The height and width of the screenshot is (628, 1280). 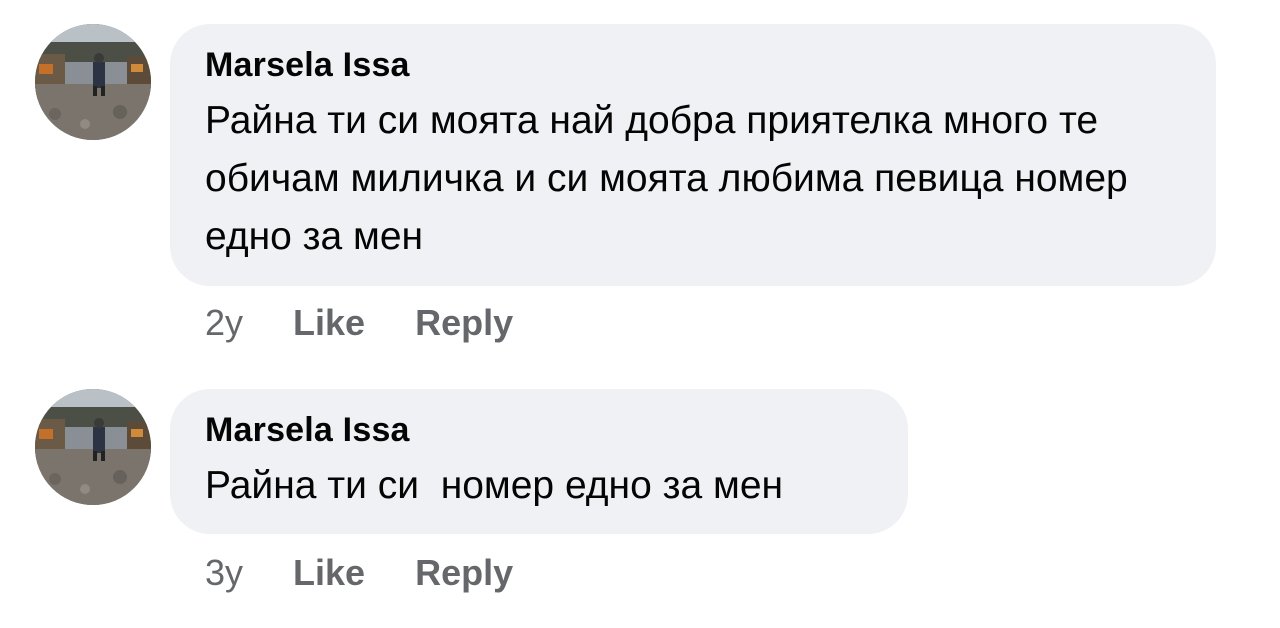 What do you see at coordinates (224, 323) in the screenshot?
I see `comment-timestamp: 2y` at bounding box center [224, 323].